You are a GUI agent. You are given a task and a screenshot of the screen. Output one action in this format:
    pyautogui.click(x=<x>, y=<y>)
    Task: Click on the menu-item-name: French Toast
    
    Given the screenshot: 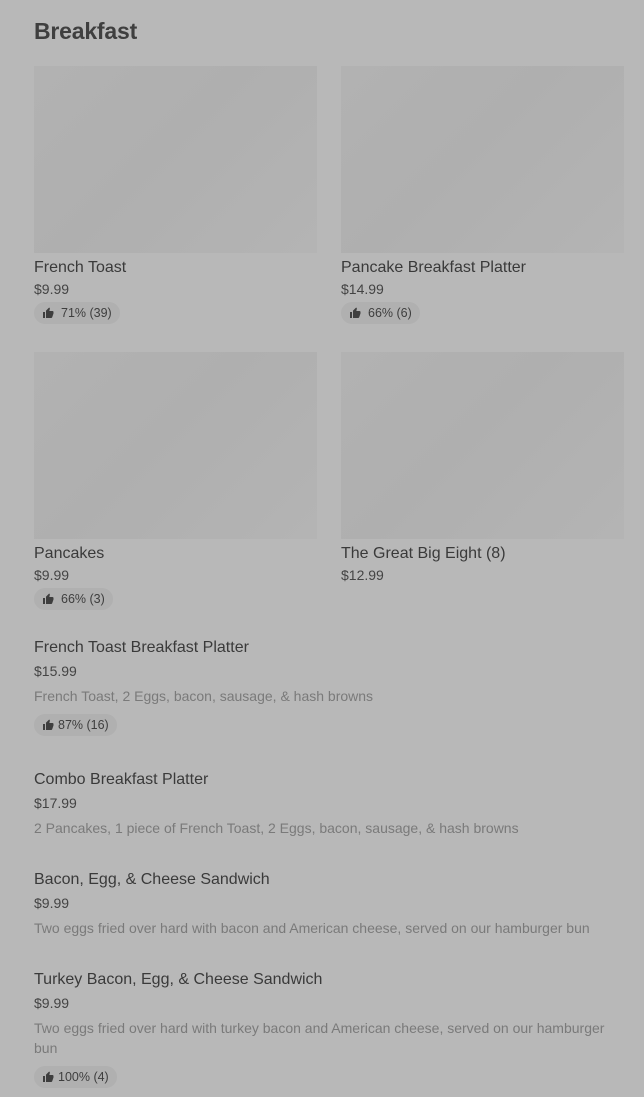 What is the action you would take?
    pyautogui.click(x=80, y=267)
    